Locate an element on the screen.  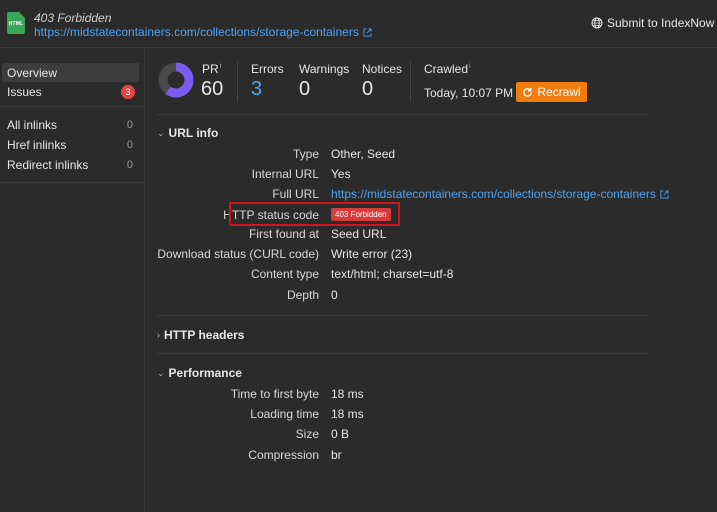
content-type-key: Content type is located at coordinates (284, 274).